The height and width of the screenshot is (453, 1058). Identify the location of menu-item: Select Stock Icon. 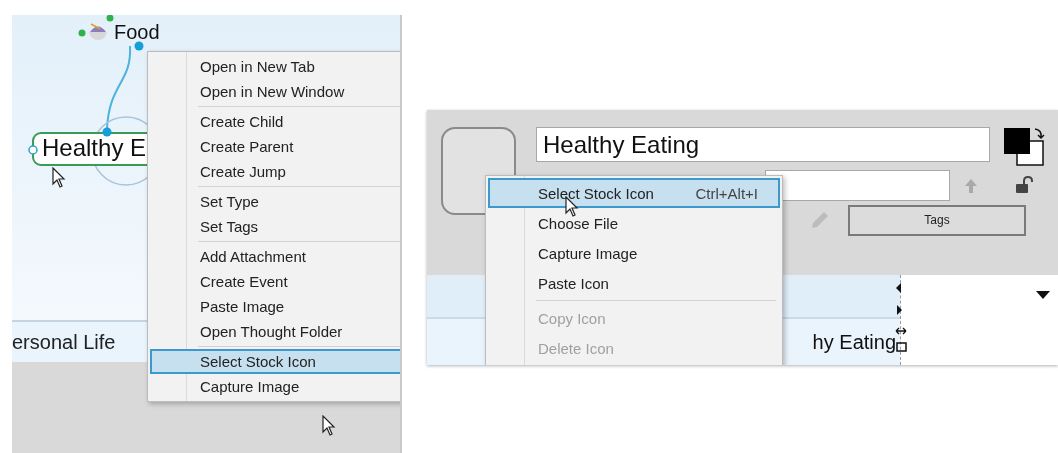
(275, 361).